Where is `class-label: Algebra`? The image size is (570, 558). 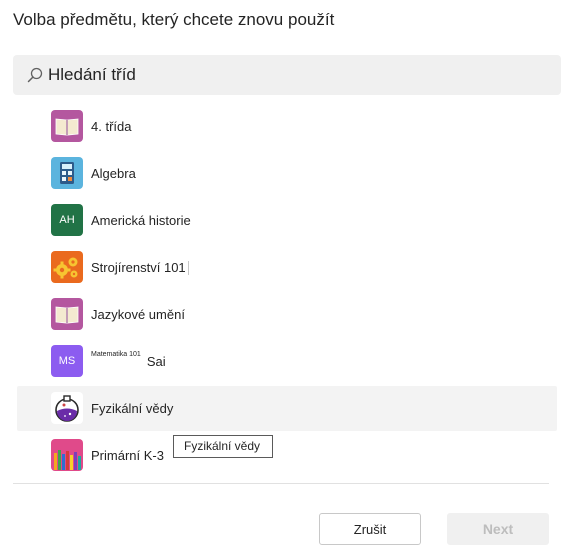 class-label: Algebra is located at coordinates (113, 173).